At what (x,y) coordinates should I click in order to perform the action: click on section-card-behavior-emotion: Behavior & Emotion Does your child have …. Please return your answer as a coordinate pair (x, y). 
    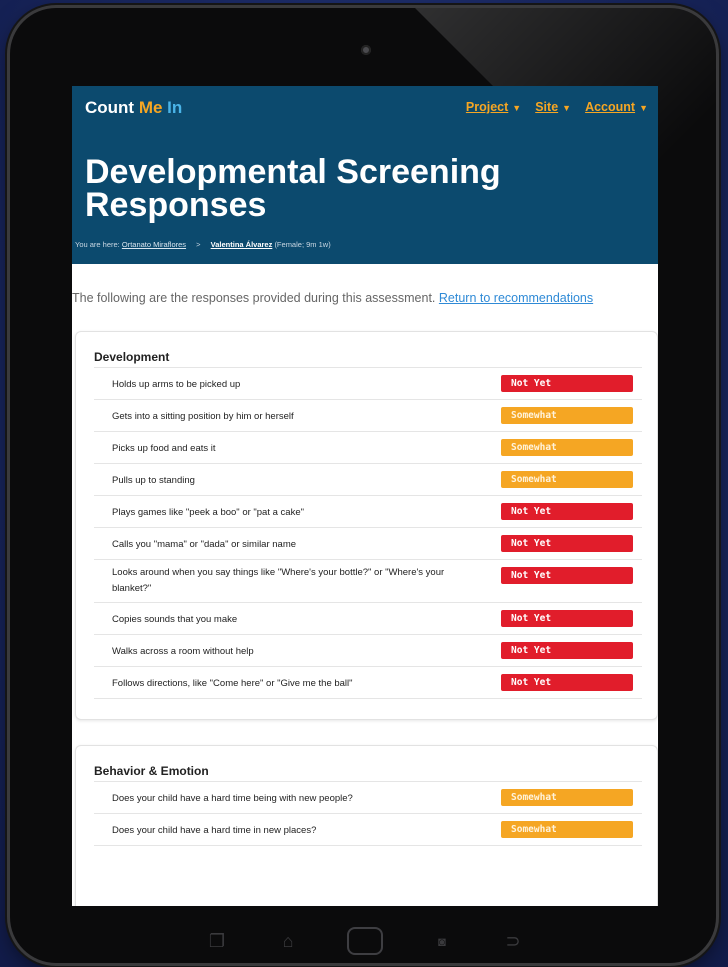
    Looking at the image, I should click on (366, 825).